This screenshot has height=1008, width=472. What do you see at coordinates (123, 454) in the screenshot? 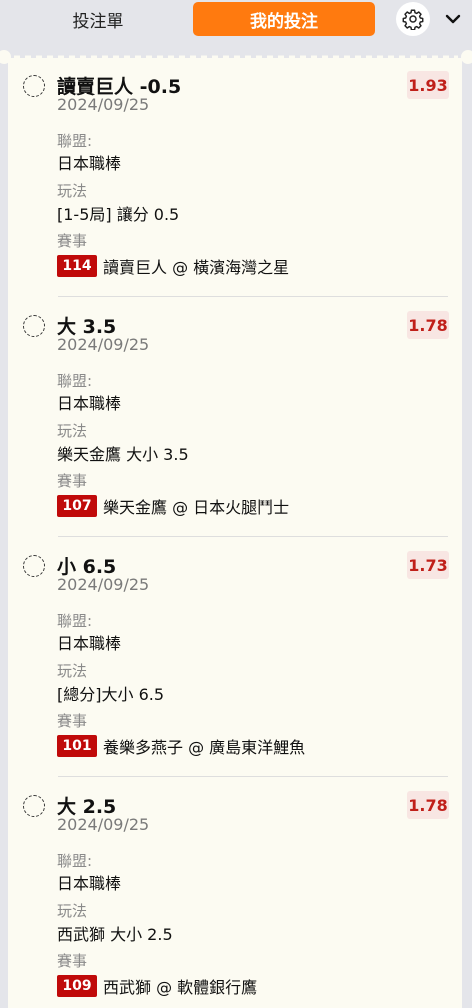
I see `market-value: 樂天金鷹 大小 3.5` at bounding box center [123, 454].